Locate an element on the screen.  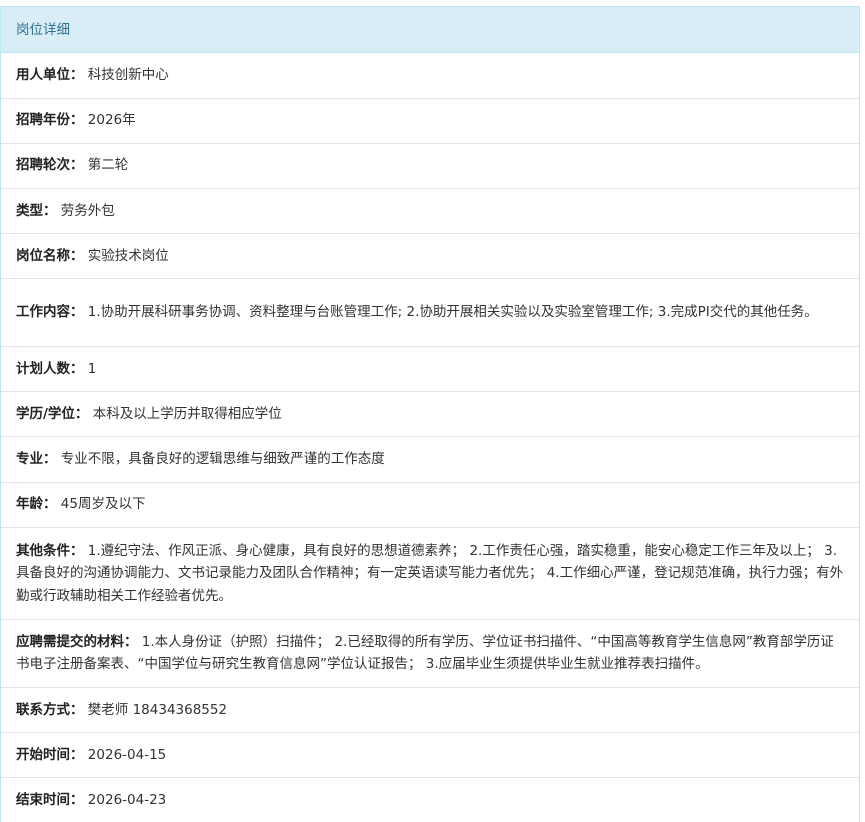
field-label-type: 类型： is located at coordinates (36, 210).